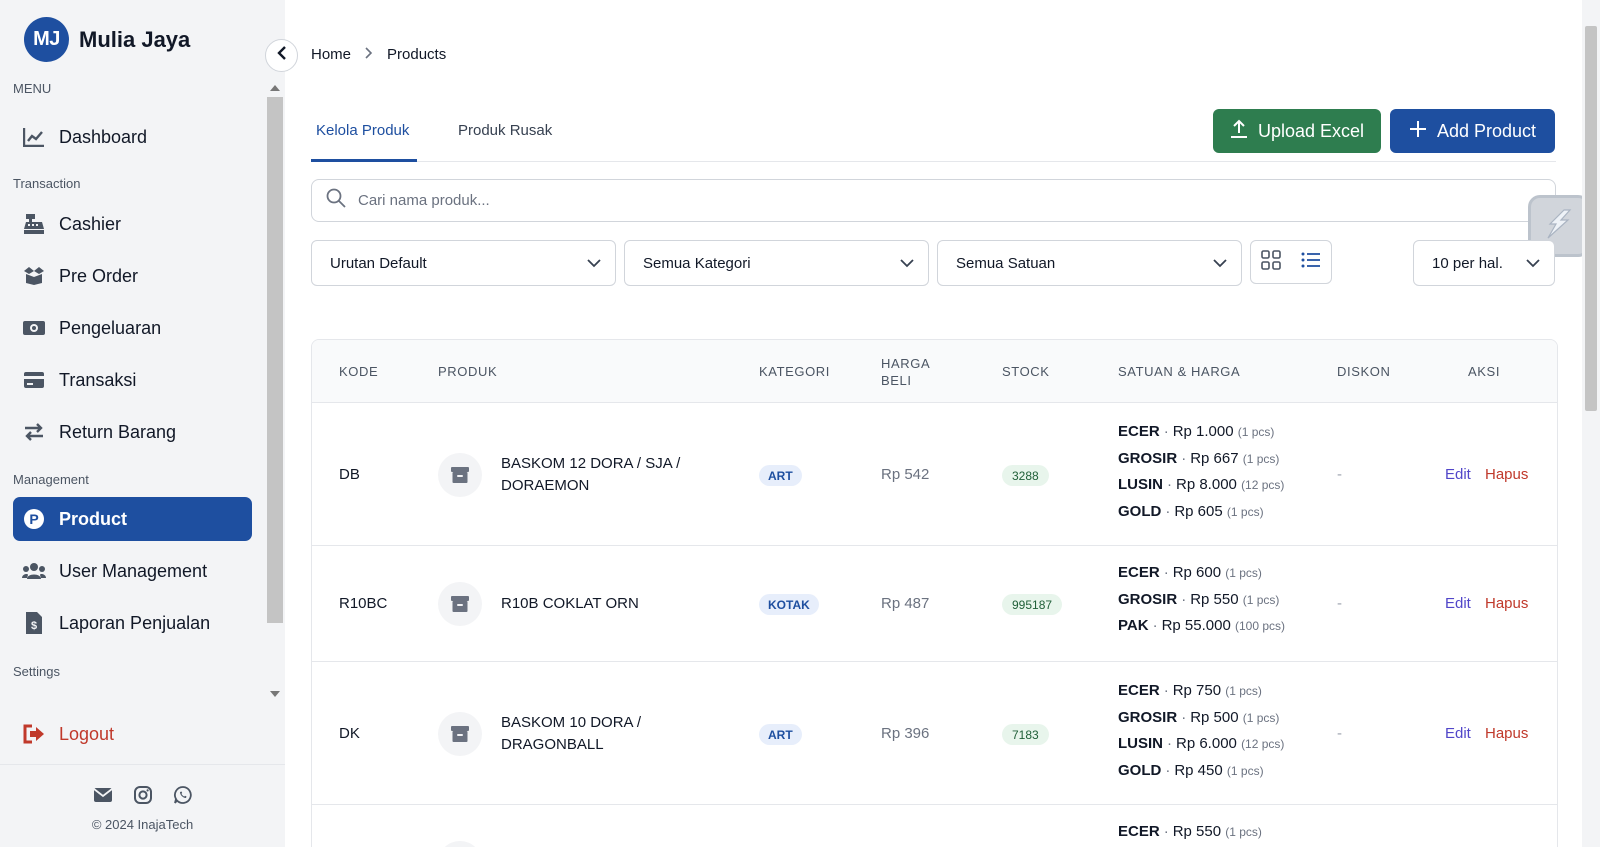  What do you see at coordinates (1591, 423) in the screenshot?
I see `page-scrollbar` at bounding box center [1591, 423].